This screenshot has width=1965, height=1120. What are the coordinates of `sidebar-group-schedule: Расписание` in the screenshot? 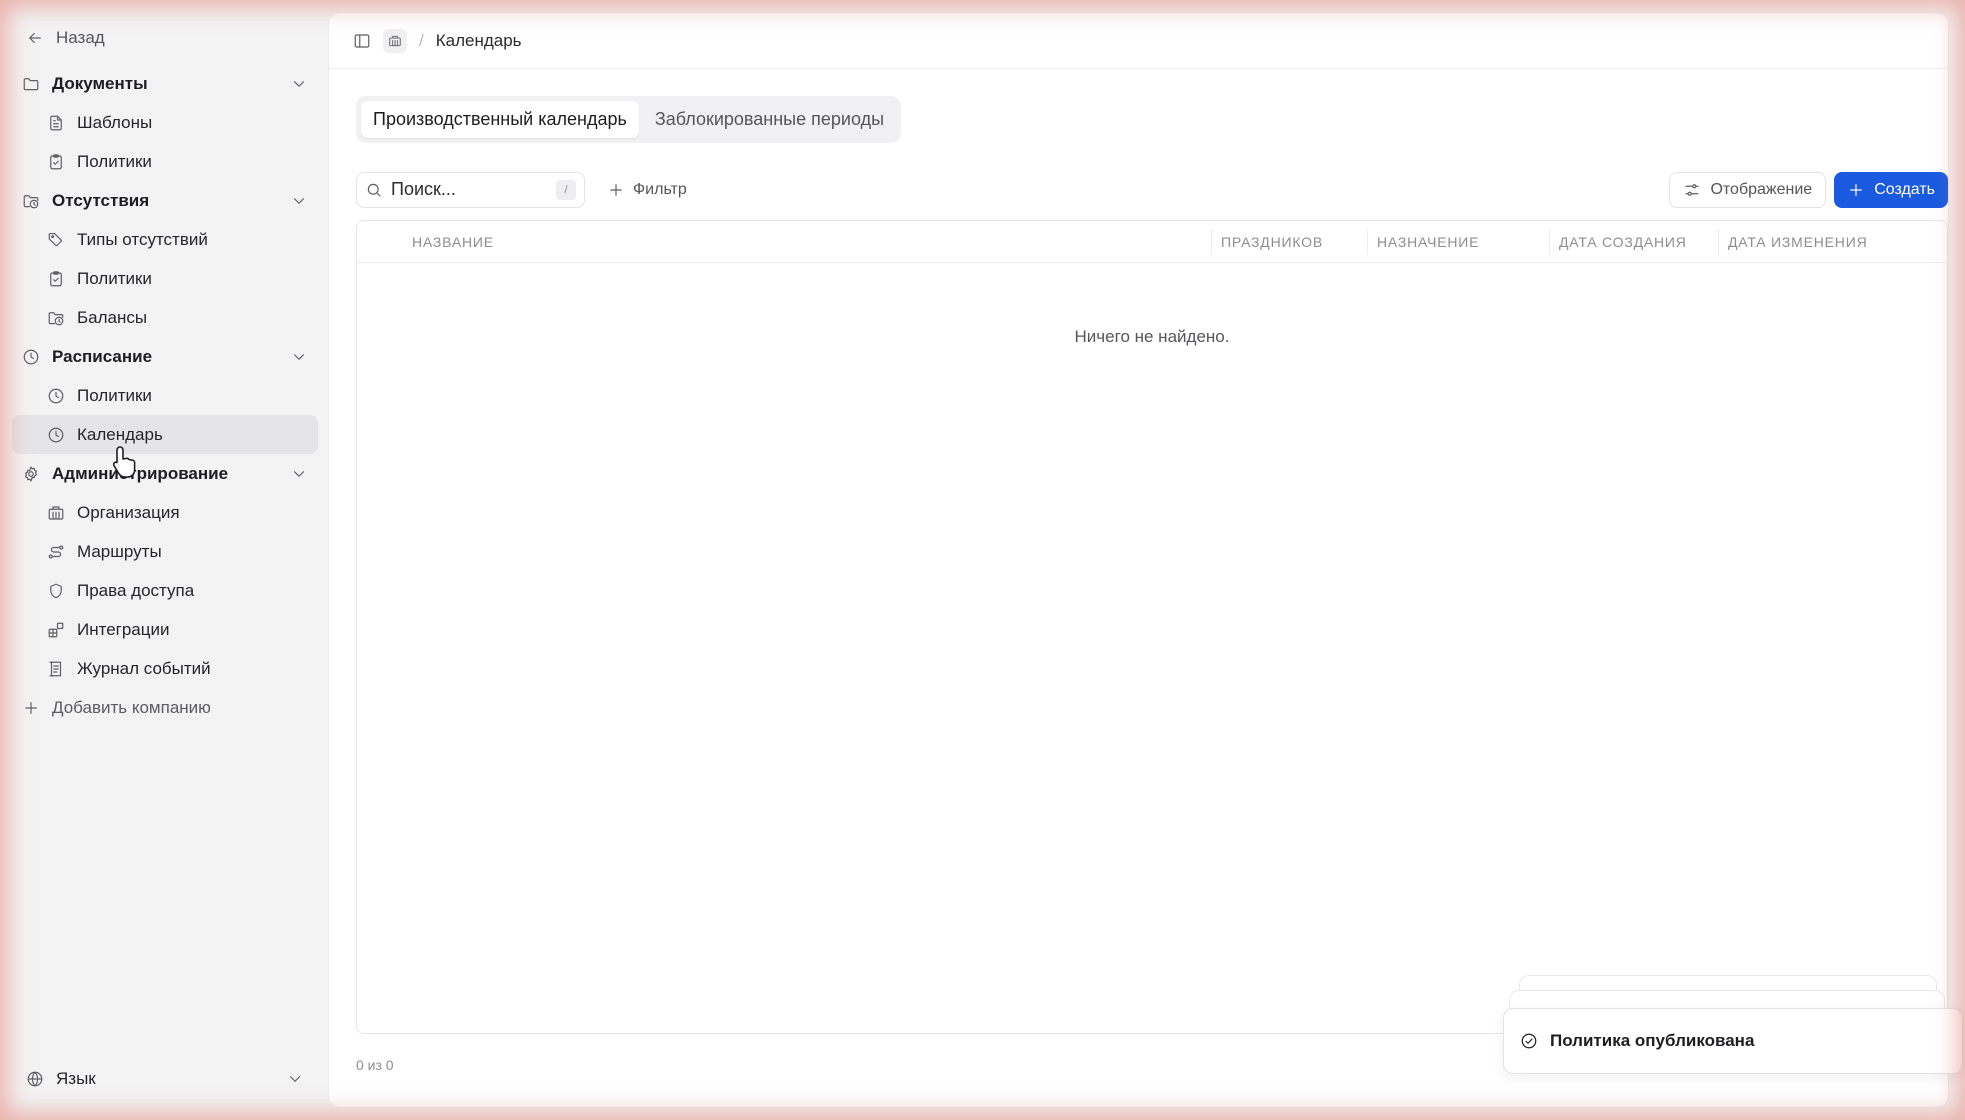 It's located at (165, 356).